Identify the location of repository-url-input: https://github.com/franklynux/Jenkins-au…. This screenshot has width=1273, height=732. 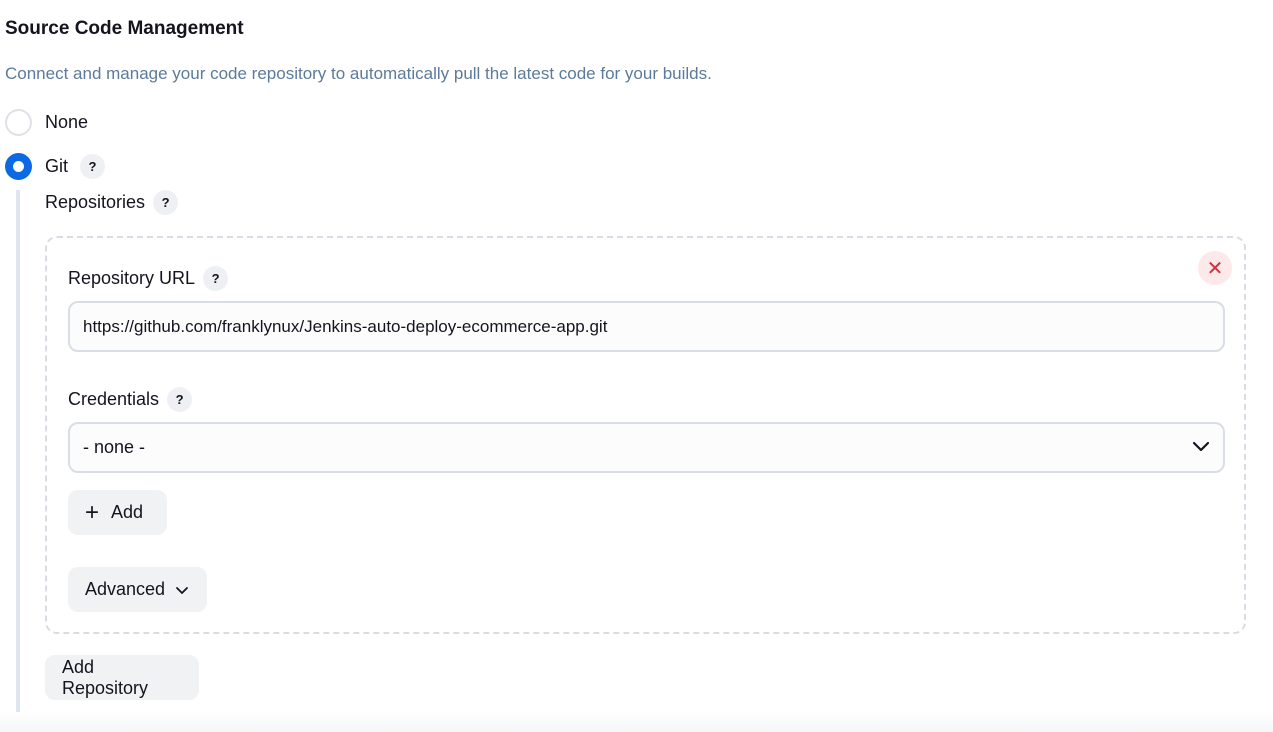
(646, 326).